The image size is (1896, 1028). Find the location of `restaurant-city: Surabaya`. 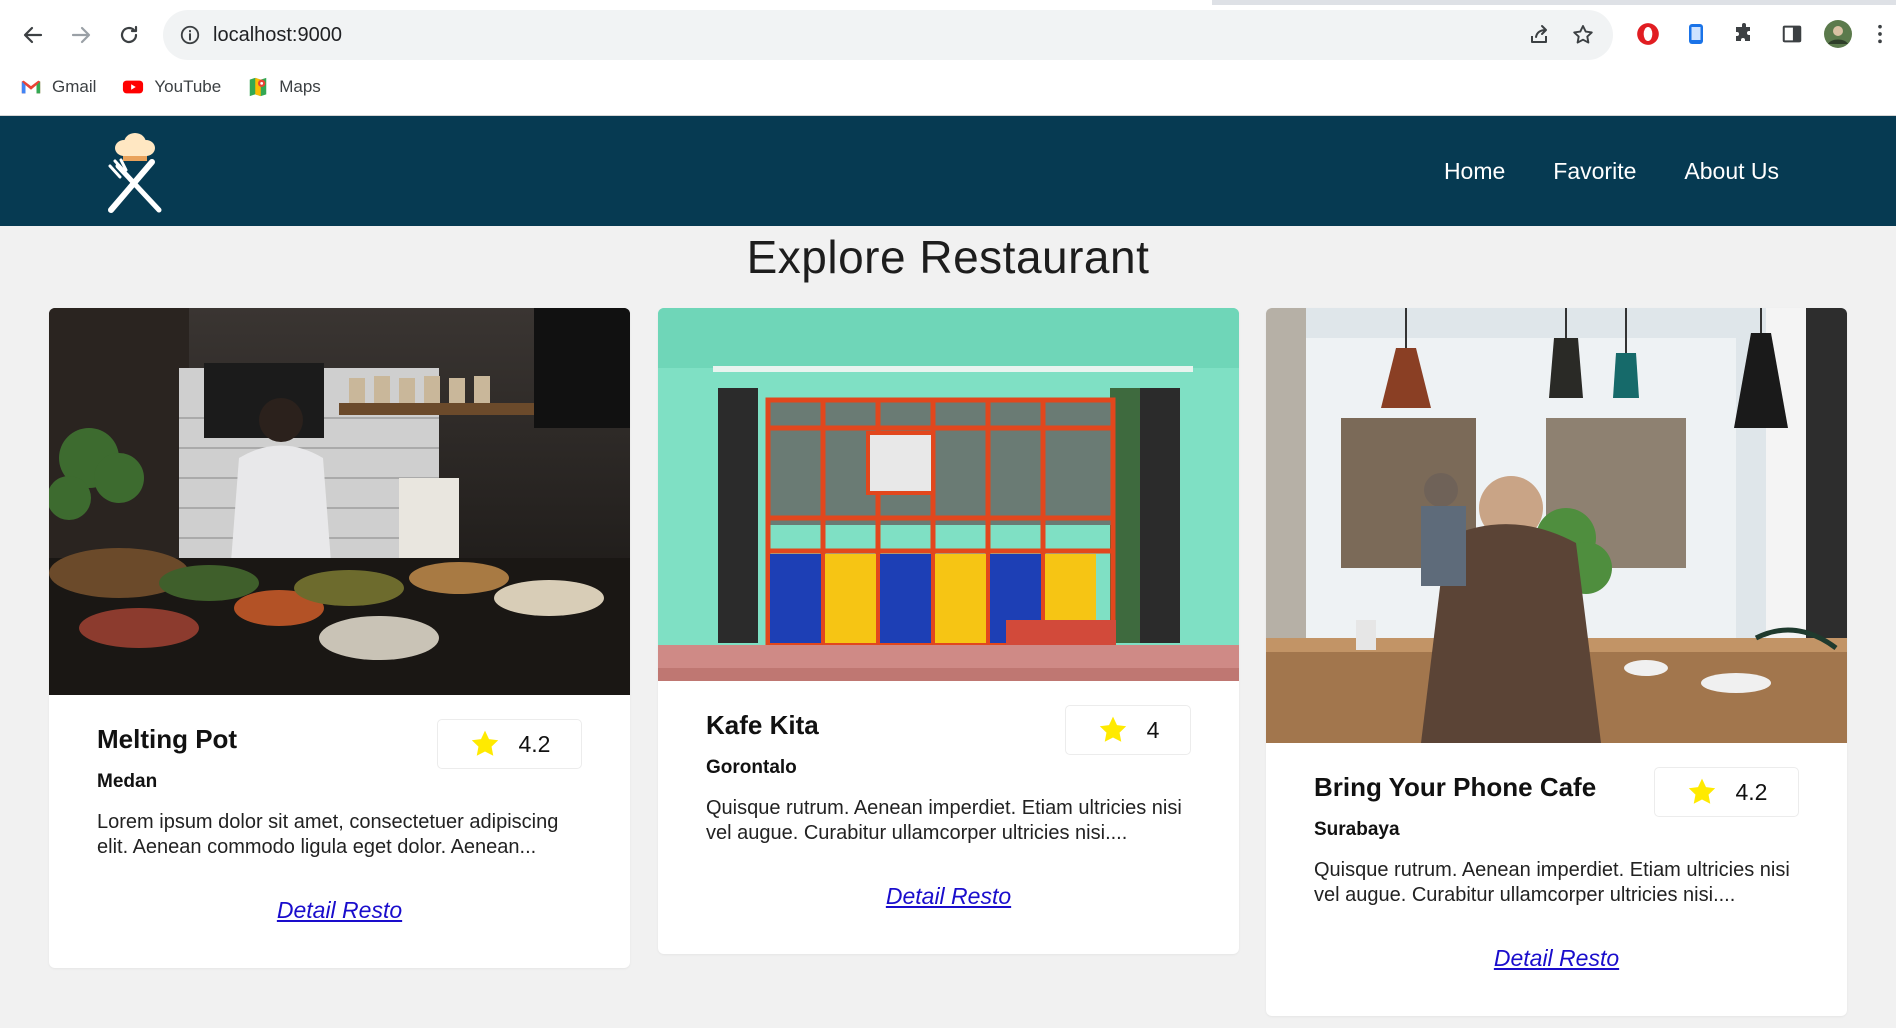

restaurant-city: Surabaya is located at coordinates (1357, 829).